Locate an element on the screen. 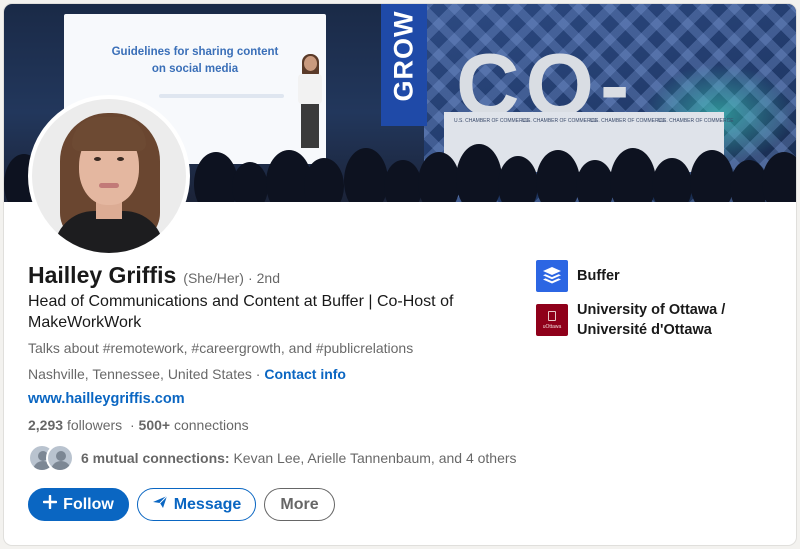  uottawa-logo-text: uOttawa is located at coordinates (552, 327).